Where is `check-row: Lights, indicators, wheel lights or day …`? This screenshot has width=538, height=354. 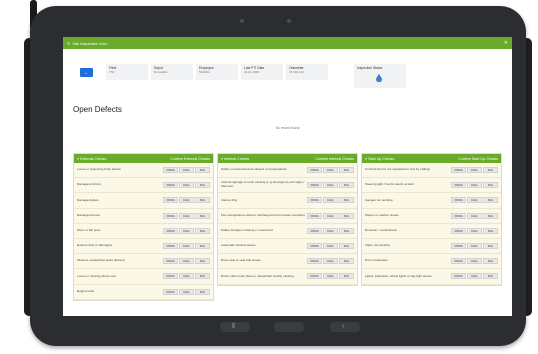
check-row: Lights, indicators, wheel lights or day … is located at coordinates (431, 277).